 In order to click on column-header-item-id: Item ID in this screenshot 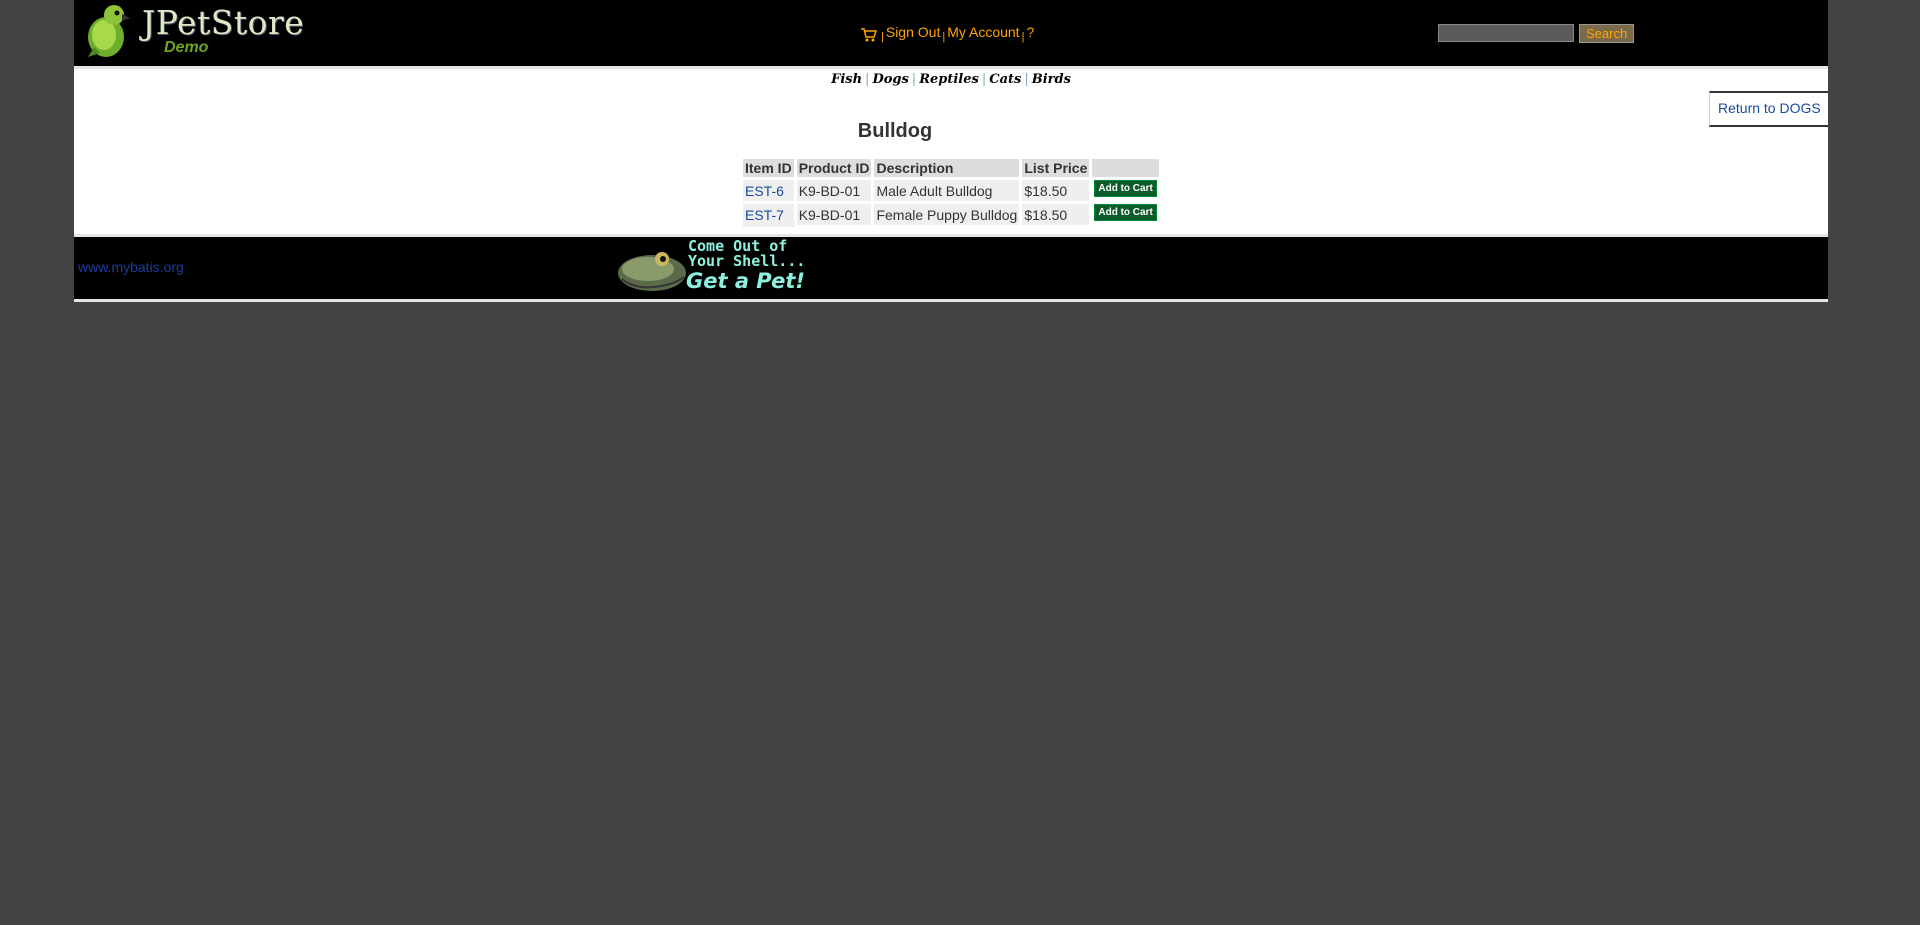, I will do `click(768, 168)`.